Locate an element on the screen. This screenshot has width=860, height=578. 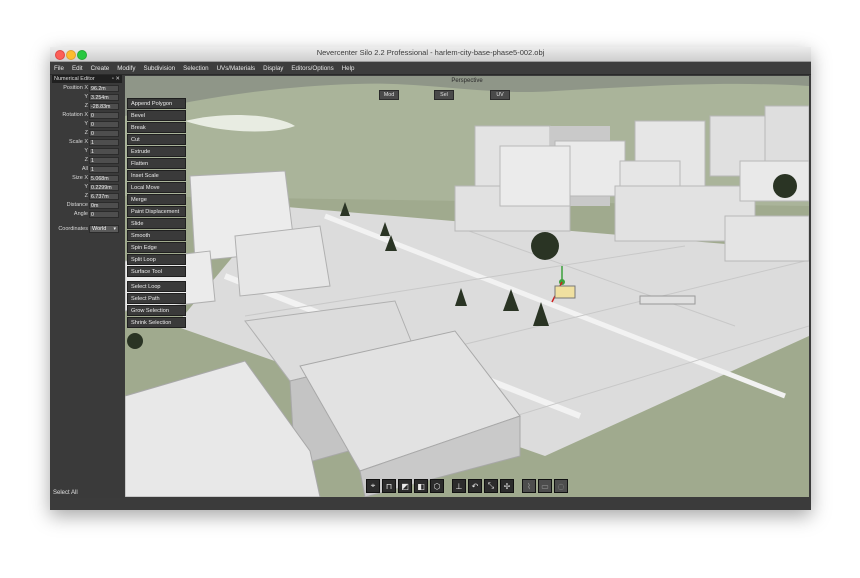
tool-menu-item: Local Move is located at coordinates (156, 187).